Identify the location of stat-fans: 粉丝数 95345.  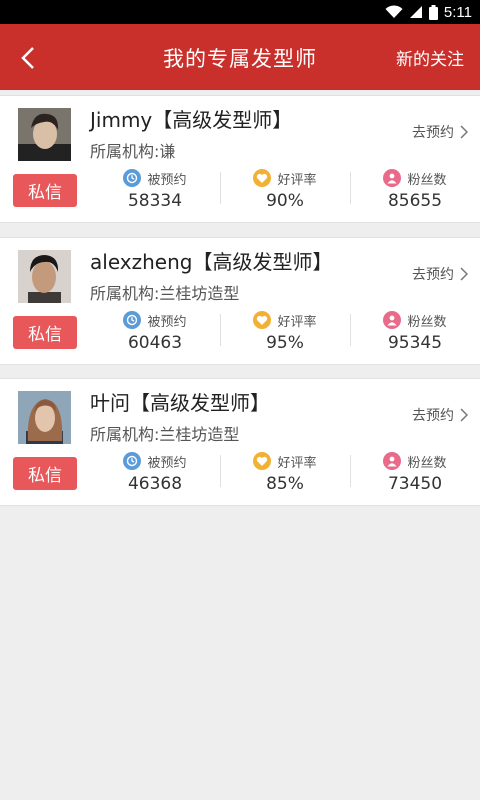
(415, 332).